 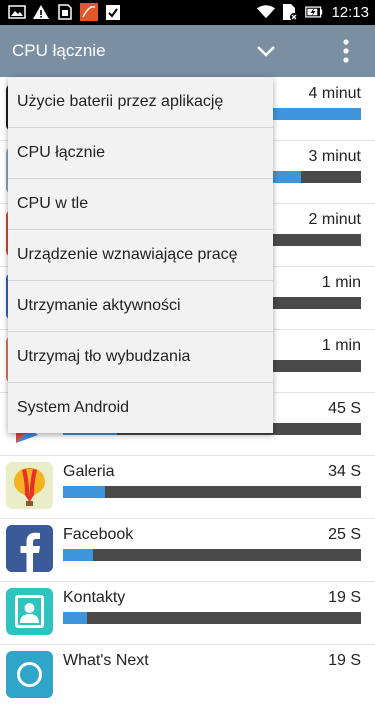 What do you see at coordinates (89, 471) in the screenshot?
I see `app-name: Galeria` at bounding box center [89, 471].